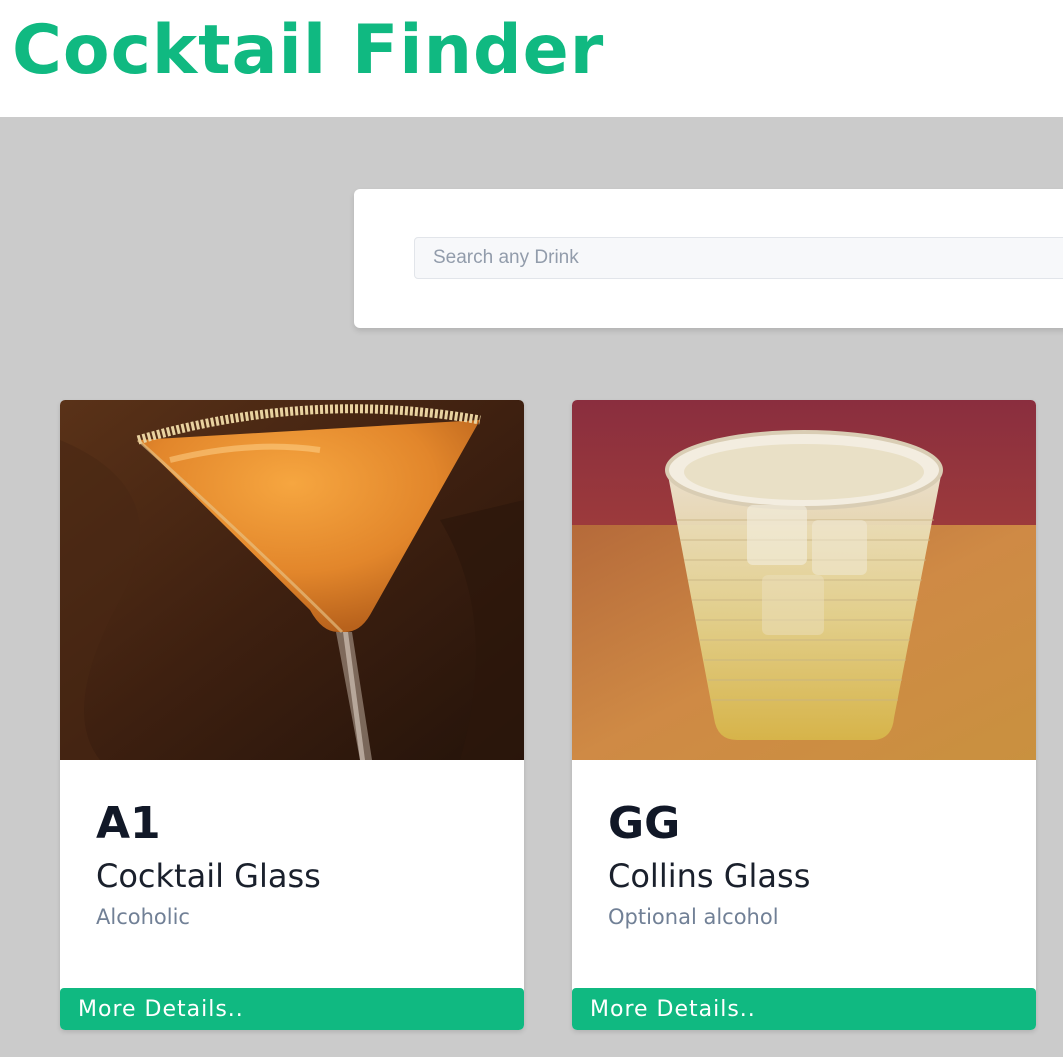 Image resolution: width=1063 pixels, height=1057 pixels. I want to click on search-card, so click(708, 258).